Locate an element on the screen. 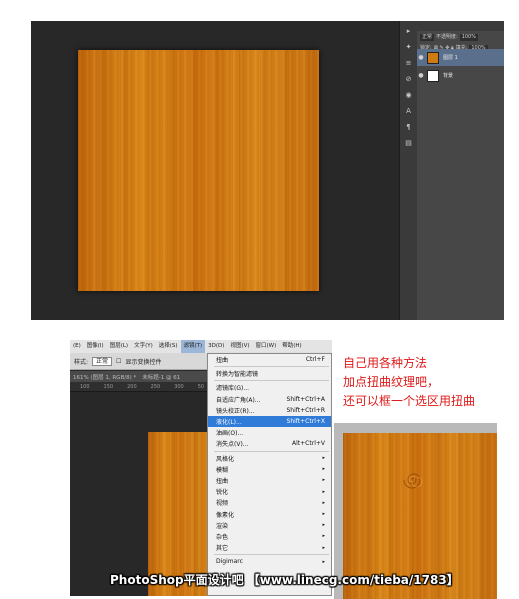 The width and height of the screenshot is (519, 599). menu-edit: (E) is located at coordinates (77, 346).